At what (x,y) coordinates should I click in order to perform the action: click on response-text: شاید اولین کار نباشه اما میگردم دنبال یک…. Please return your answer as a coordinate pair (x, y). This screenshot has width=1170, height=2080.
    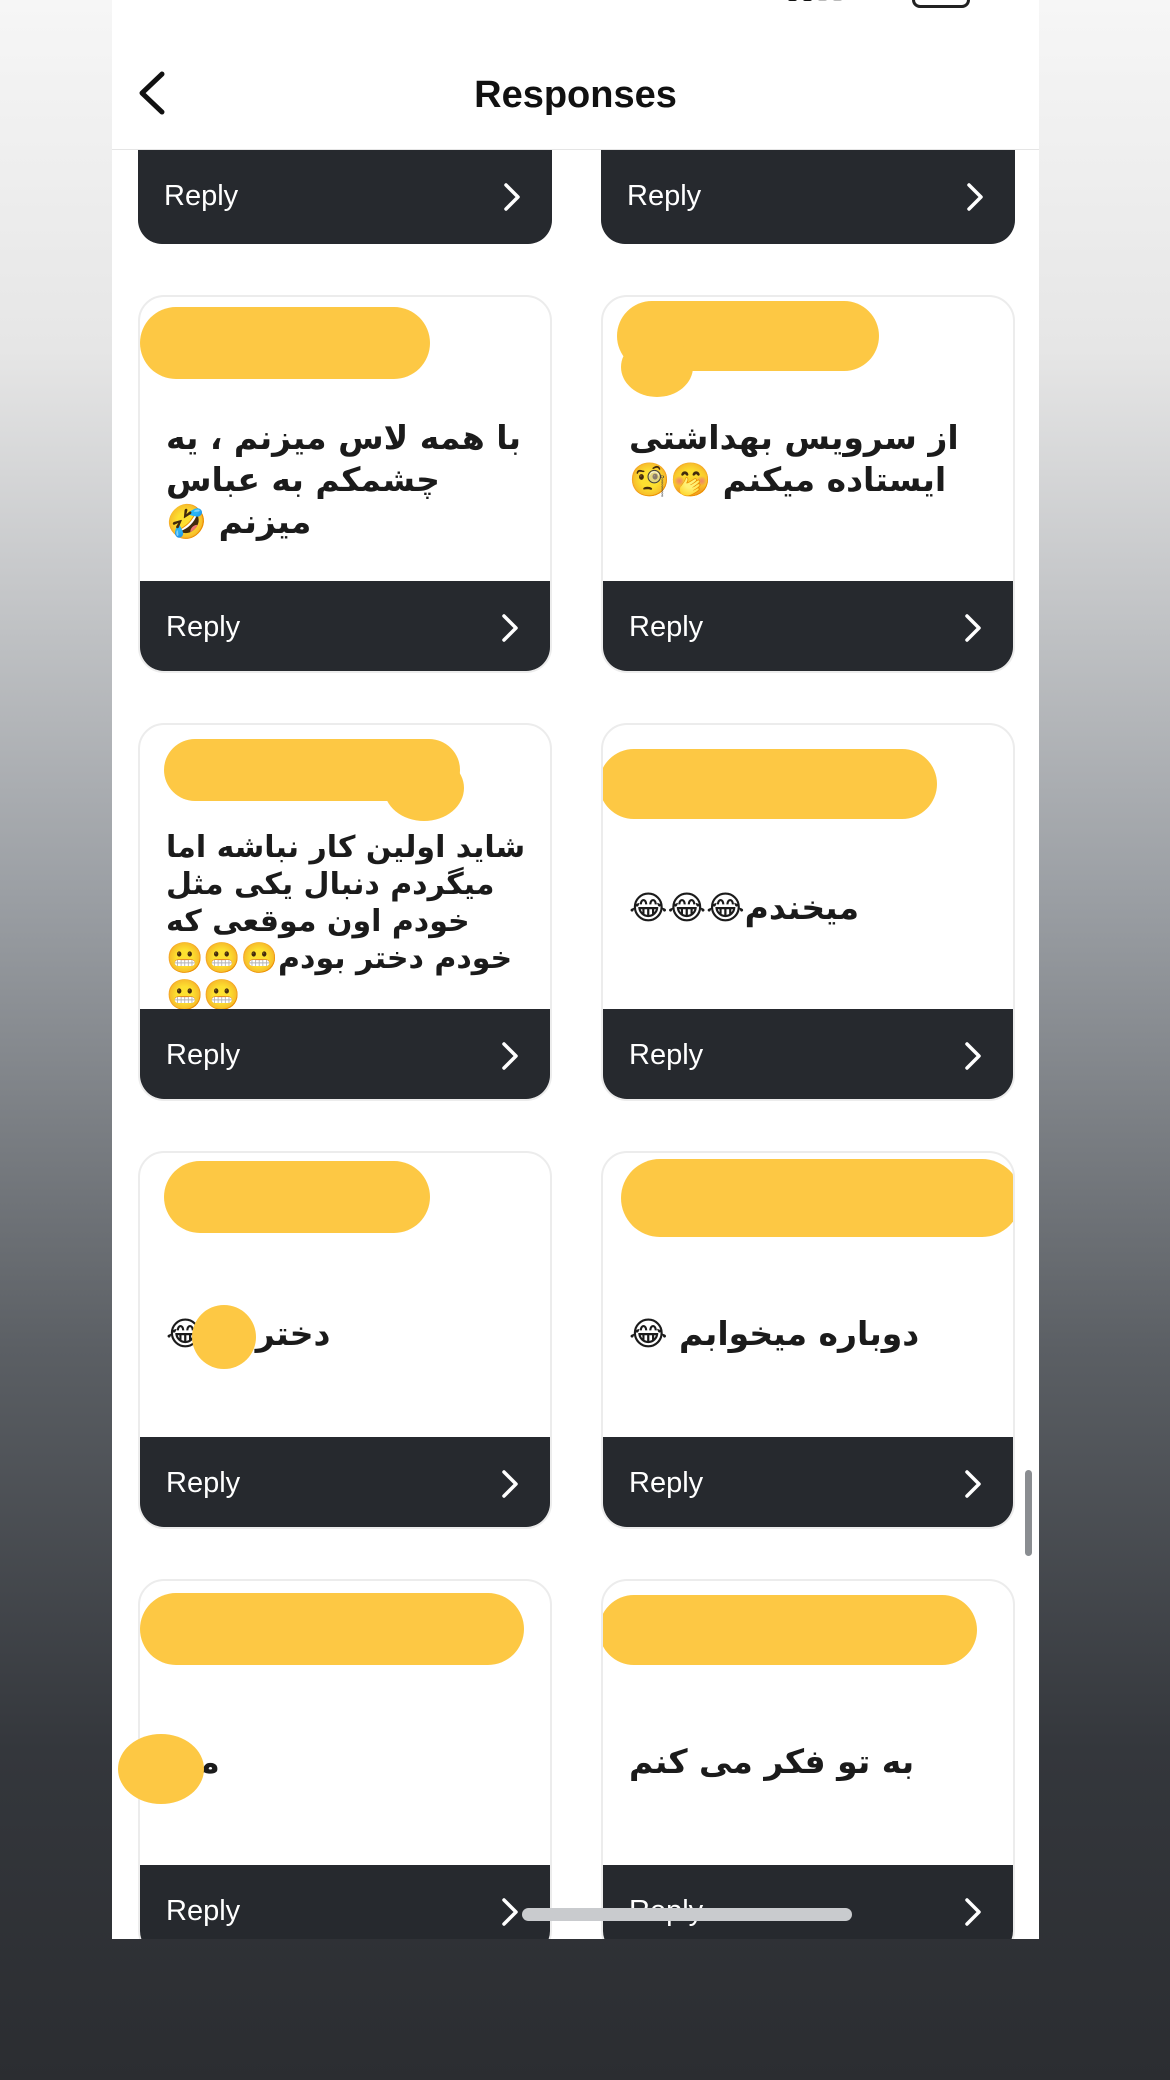
    Looking at the image, I should click on (346, 921).